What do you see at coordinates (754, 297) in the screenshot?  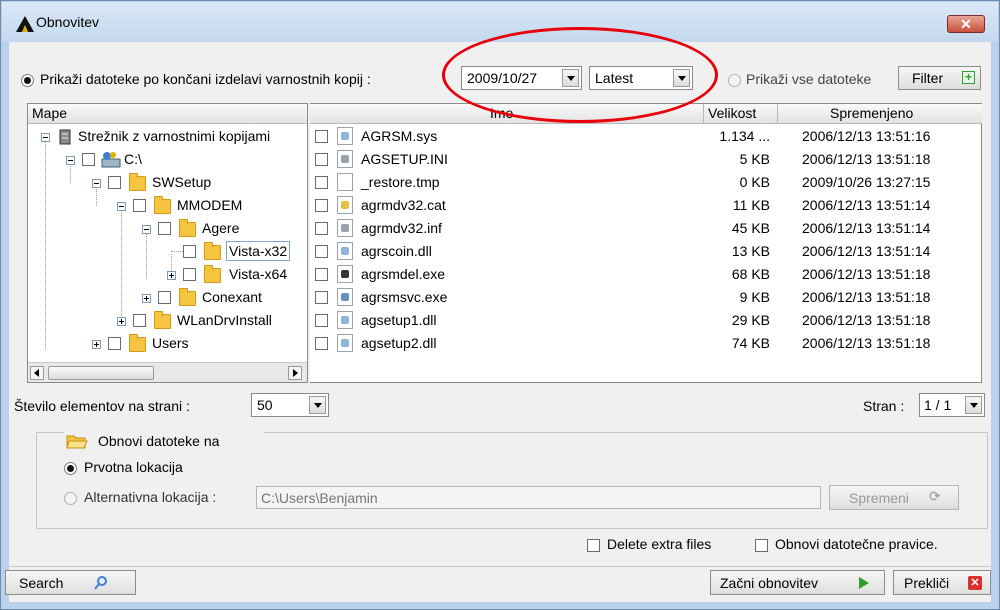 I see `file-size: 9 KB` at bounding box center [754, 297].